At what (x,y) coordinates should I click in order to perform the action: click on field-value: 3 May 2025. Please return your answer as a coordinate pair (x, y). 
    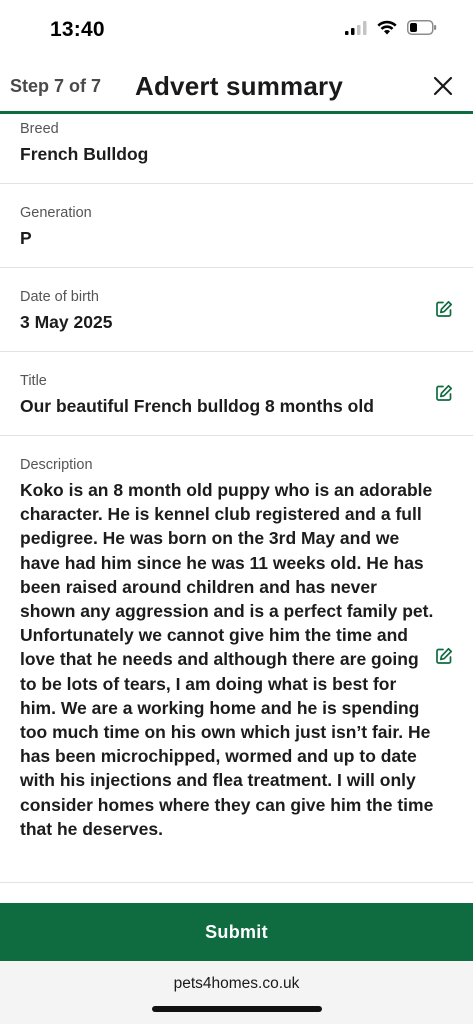
    Looking at the image, I should click on (66, 322).